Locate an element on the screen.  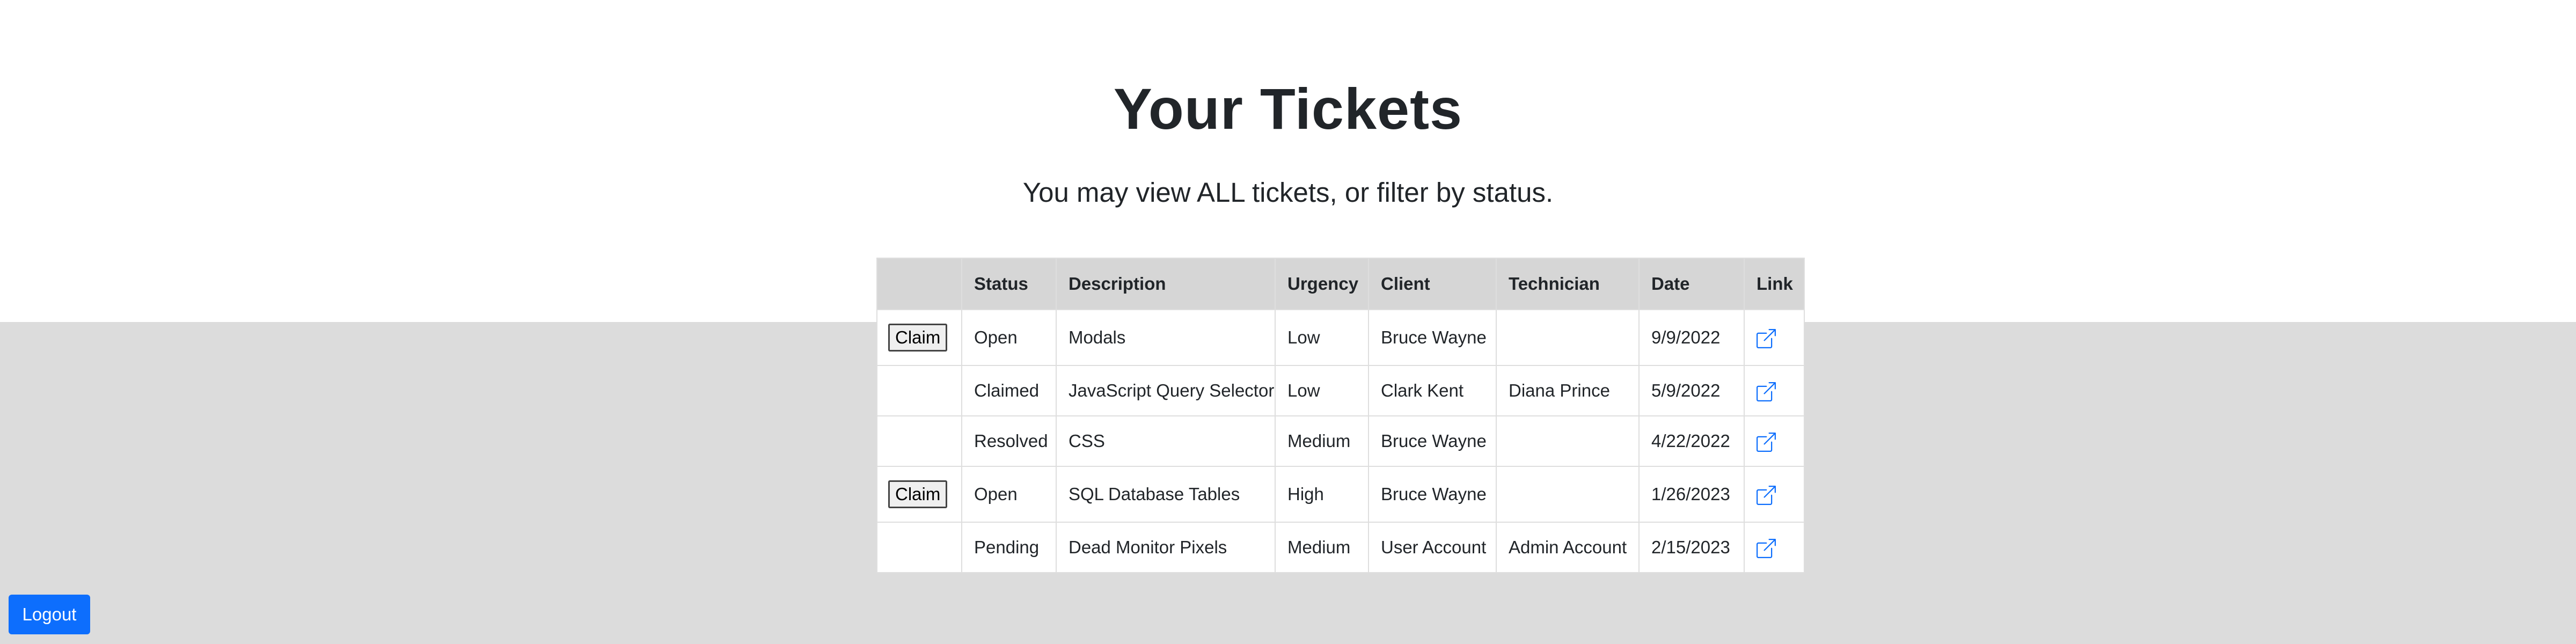
client-cell: Clark Kent is located at coordinates (1432, 390).